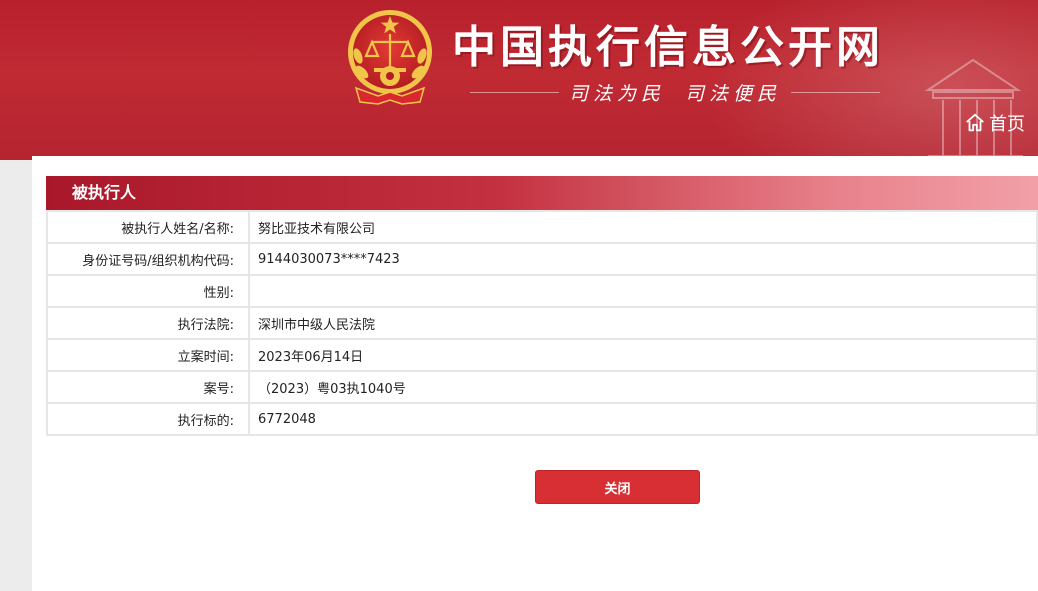  What do you see at coordinates (973, 107) in the screenshot?
I see `court-building-icon` at bounding box center [973, 107].